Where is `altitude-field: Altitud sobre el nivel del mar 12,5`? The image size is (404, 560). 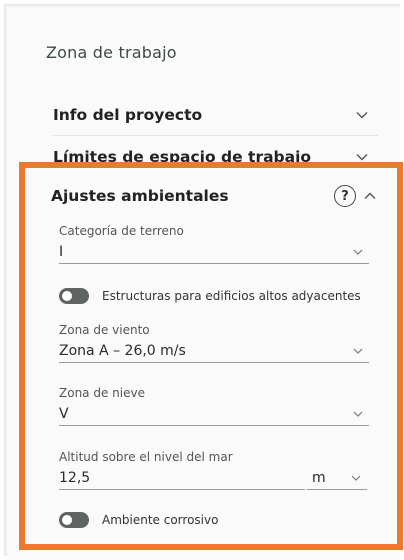
altitude-field: Altitud sobre el nivel del mar 12,5 is located at coordinates (214, 470).